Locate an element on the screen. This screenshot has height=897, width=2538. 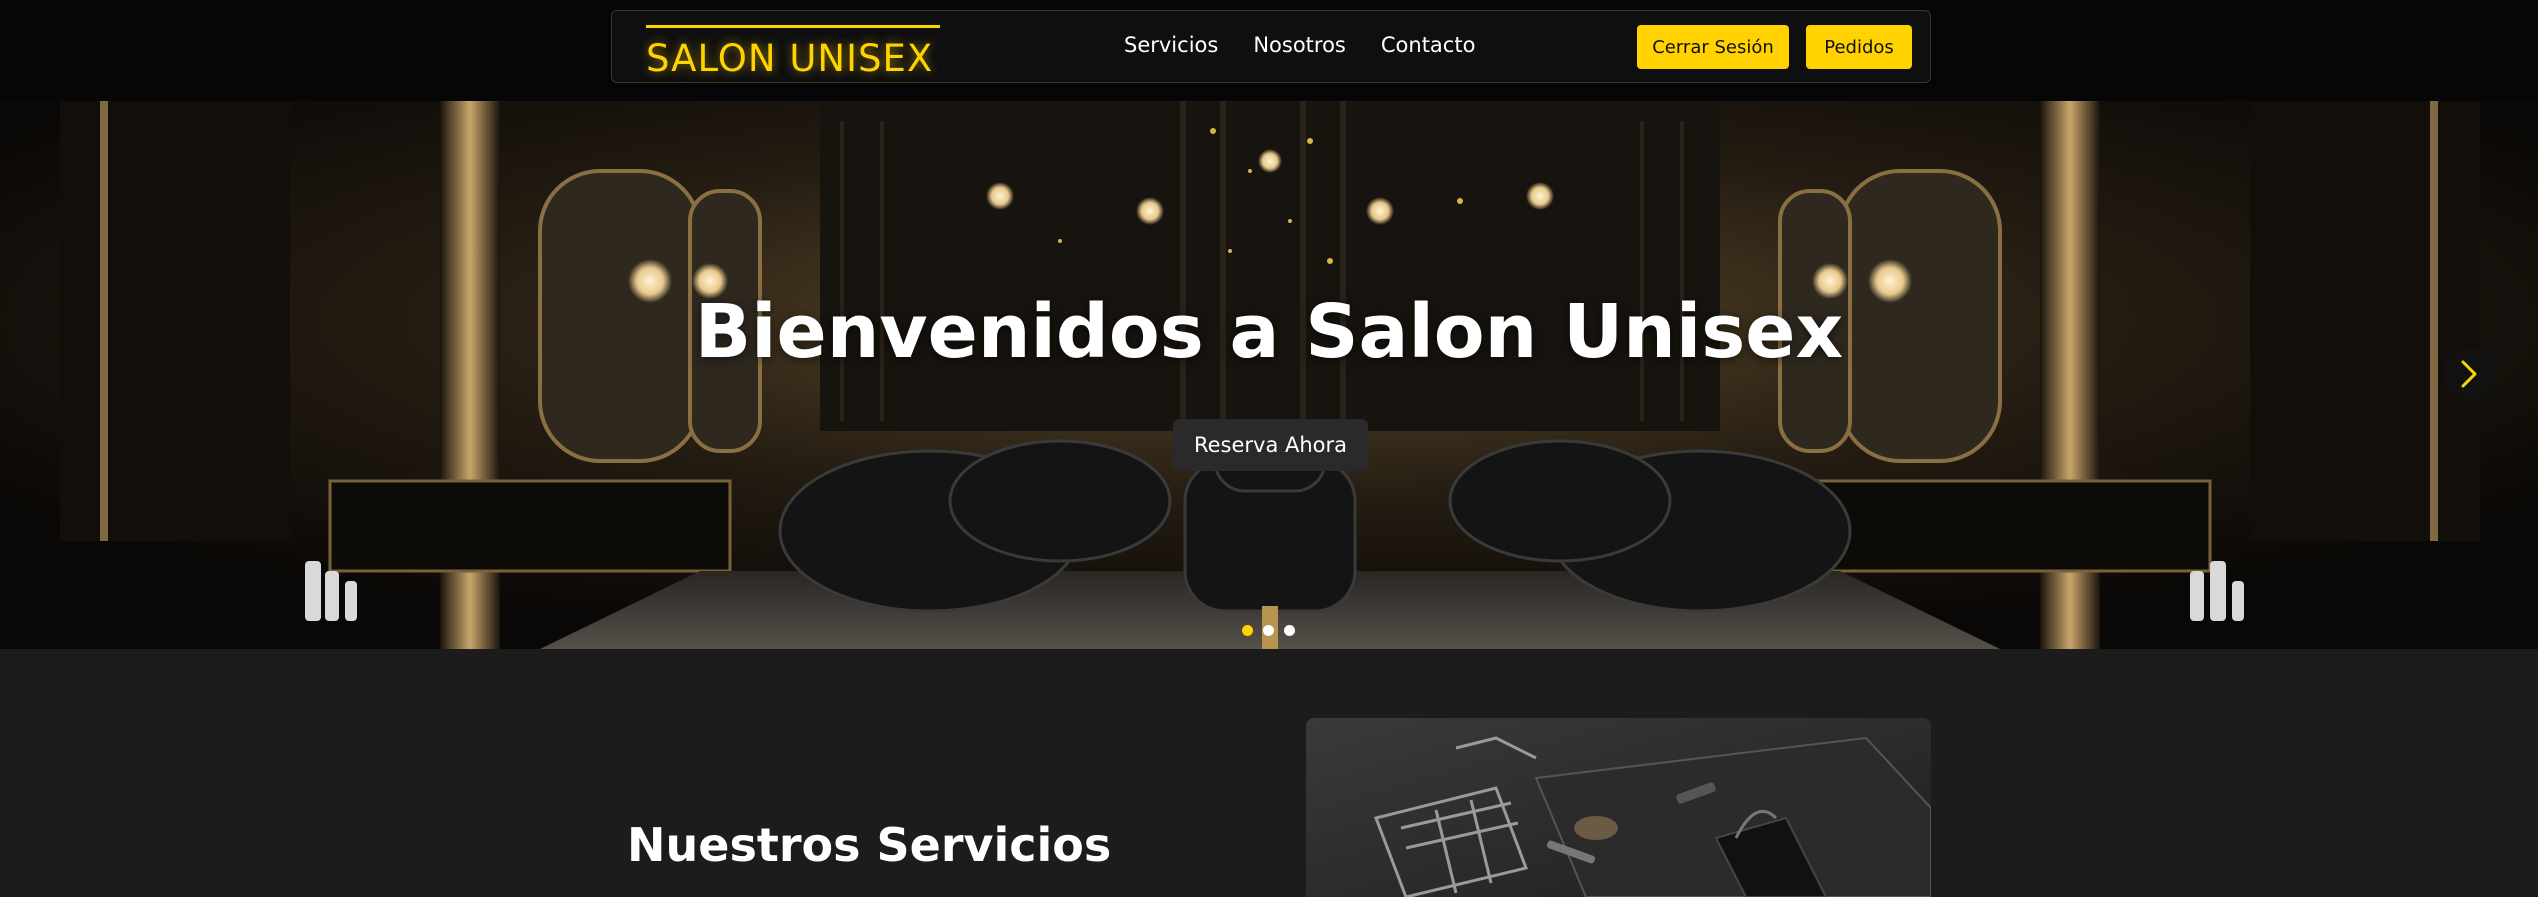
nav-link-contacto: Contacto is located at coordinates (1428, 45).